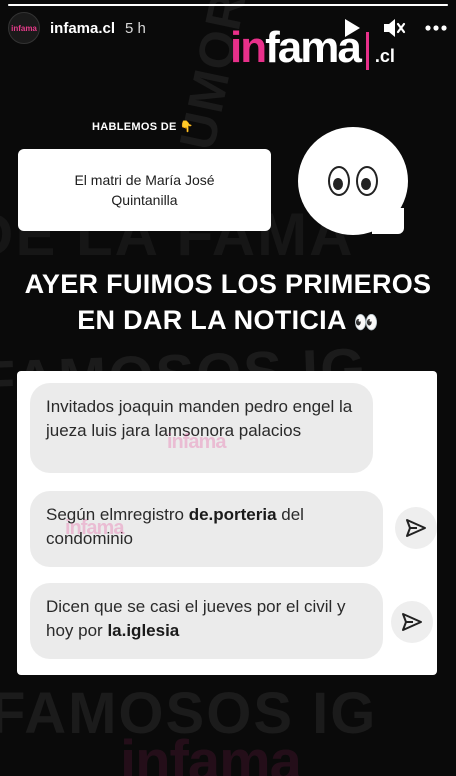 Image resolution: width=456 pixels, height=776 pixels. What do you see at coordinates (366, 323) in the screenshot?
I see `eyes-emoji-icon: 👀` at bounding box center [366, 323].